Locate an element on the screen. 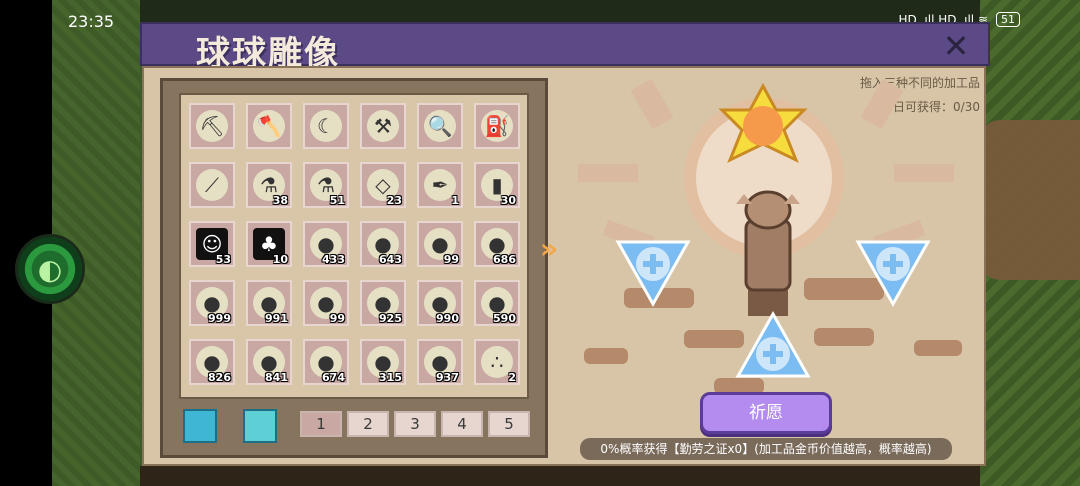 The image size is (1080, 486). hoe-icon: ⚒ is located at coordinates (383, 126).